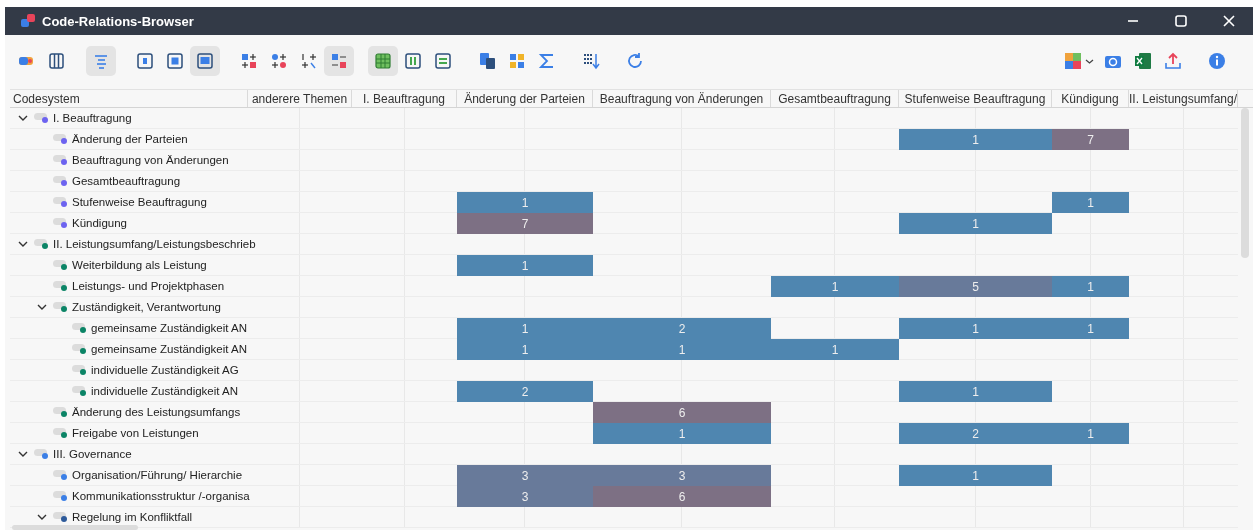 Image resolution: width=1254 pixels, height=530 pixels. What do you see at coordinates (443, 61) in the screenshot?
I see `rows-icon` at bounding box center [443, 61].